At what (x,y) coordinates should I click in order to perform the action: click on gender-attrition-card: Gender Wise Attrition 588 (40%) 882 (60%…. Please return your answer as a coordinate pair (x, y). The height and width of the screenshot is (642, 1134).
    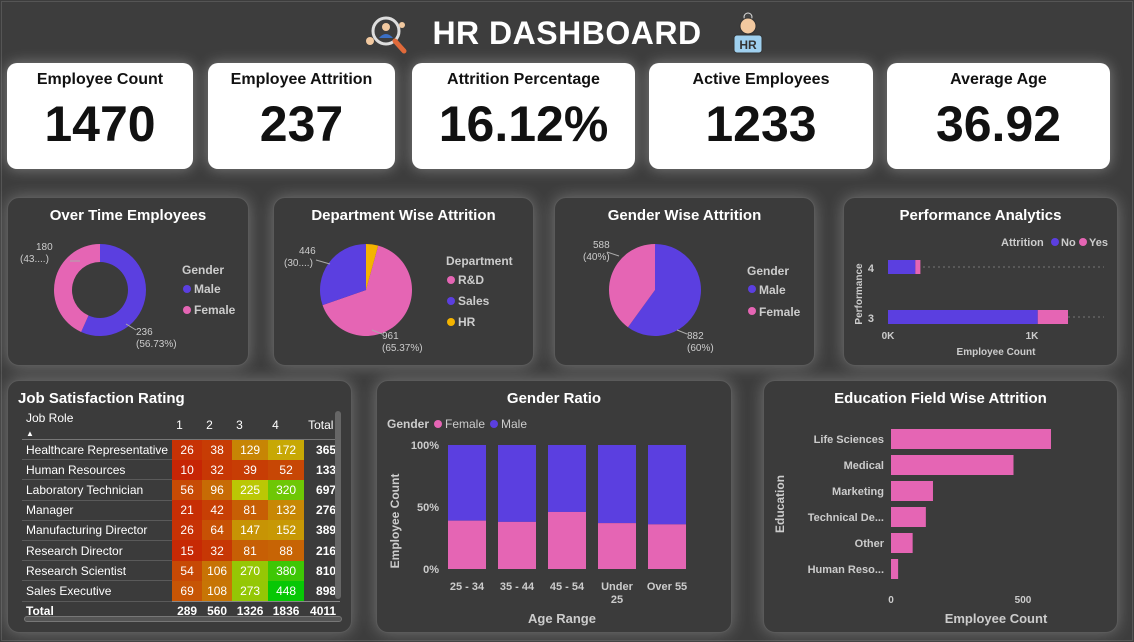
    Looking at the image, I should click on (684, 281).